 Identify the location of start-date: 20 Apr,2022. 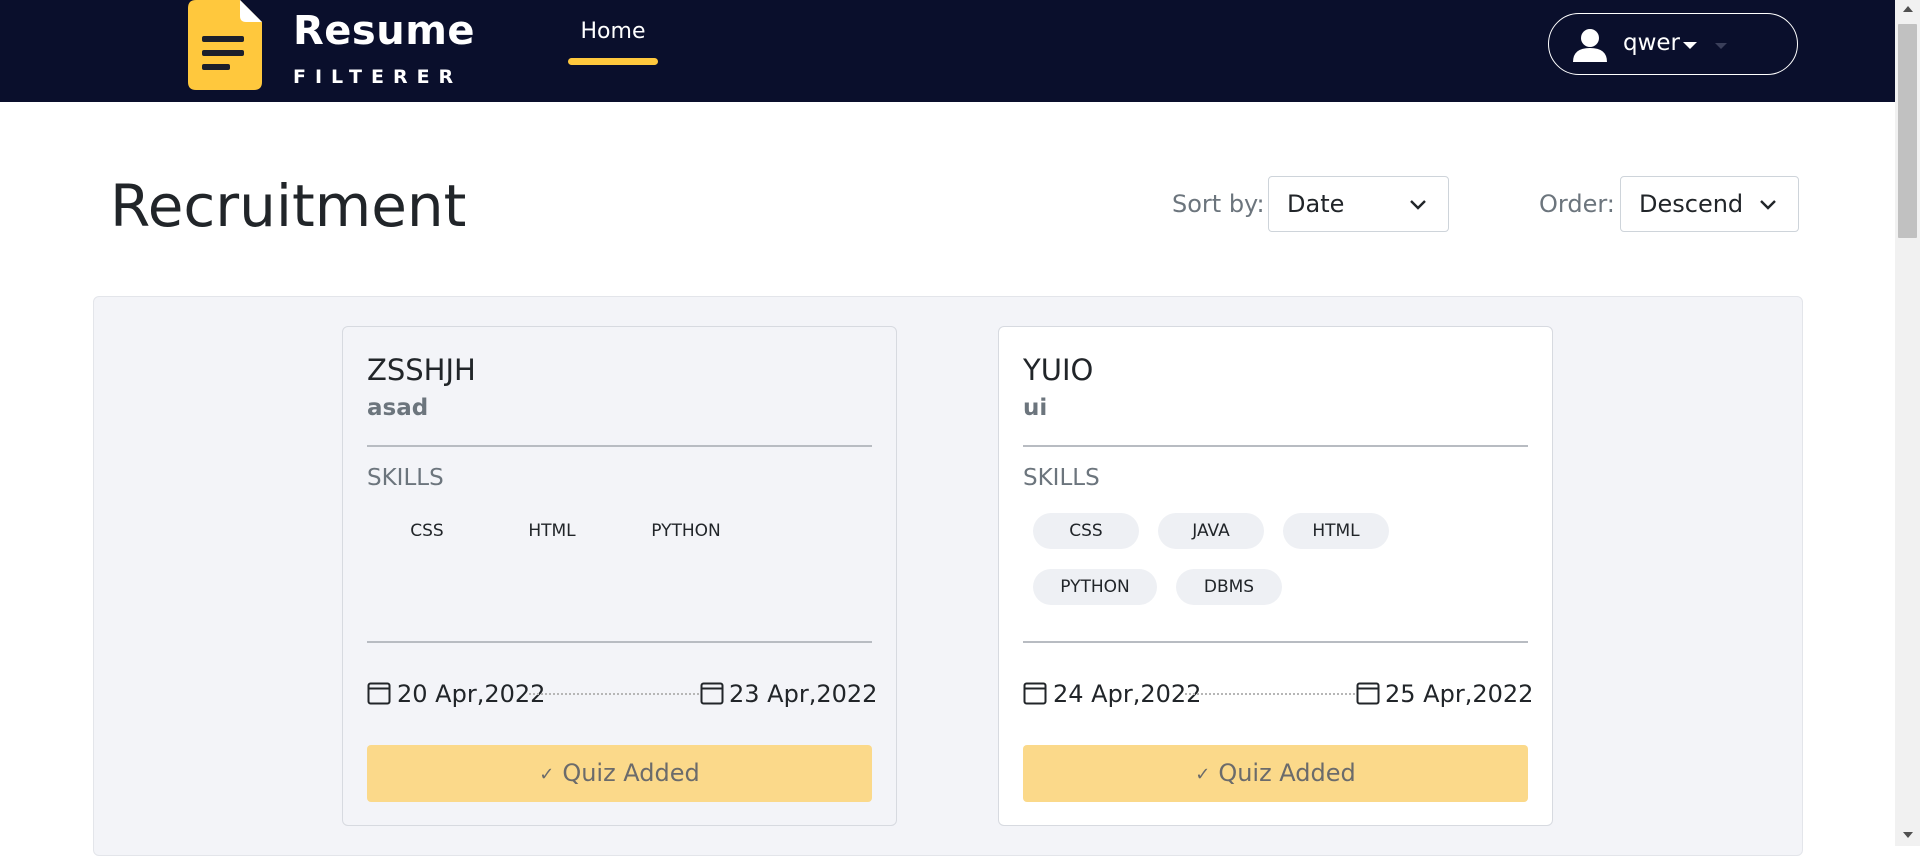
(471, 694).